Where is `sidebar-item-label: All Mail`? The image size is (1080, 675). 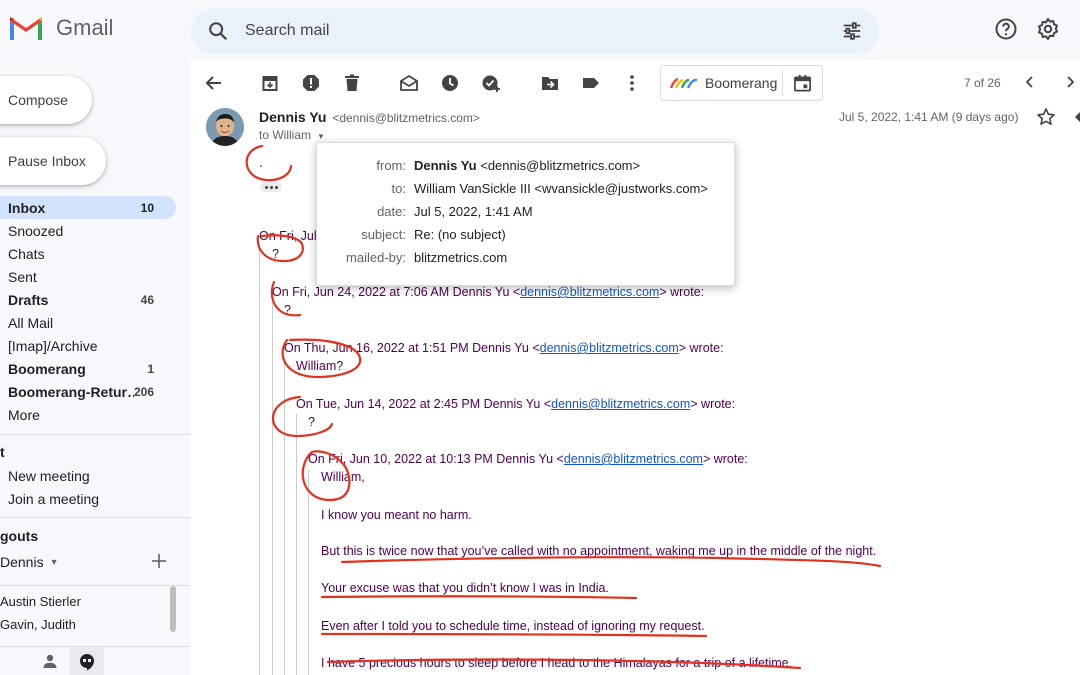 sidebar-item-label: All Mail is located at coordinates (31, 322).